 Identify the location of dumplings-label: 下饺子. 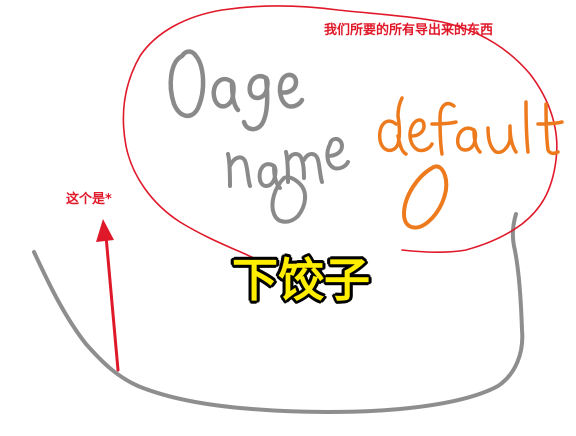
(301, 280).